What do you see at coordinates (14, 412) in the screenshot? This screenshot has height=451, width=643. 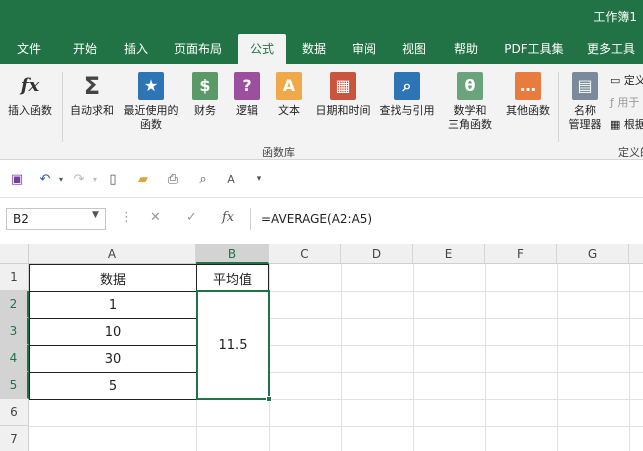 I see `row-header-6: 6` at bounding box center [14, 412].